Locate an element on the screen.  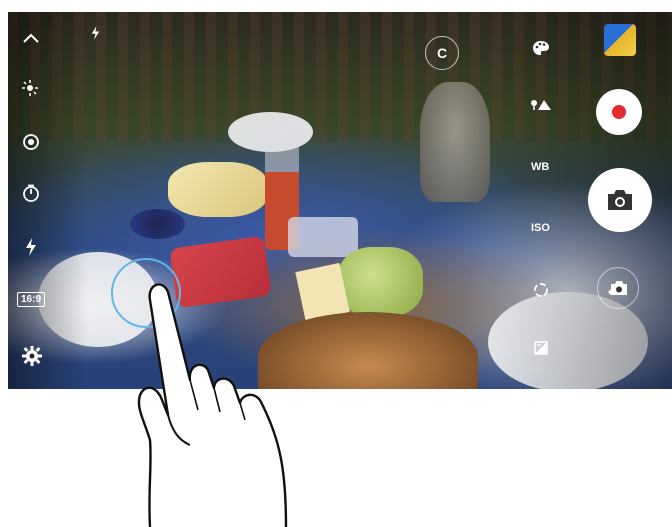
iso-button: ISO is located at coordinates (540, 228).